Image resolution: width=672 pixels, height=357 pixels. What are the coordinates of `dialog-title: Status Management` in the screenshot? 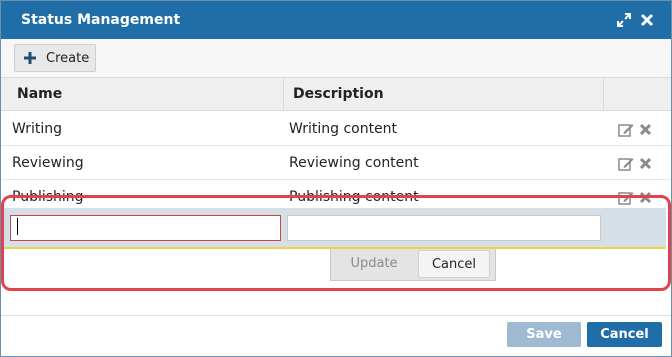 It's located at (101, 20).